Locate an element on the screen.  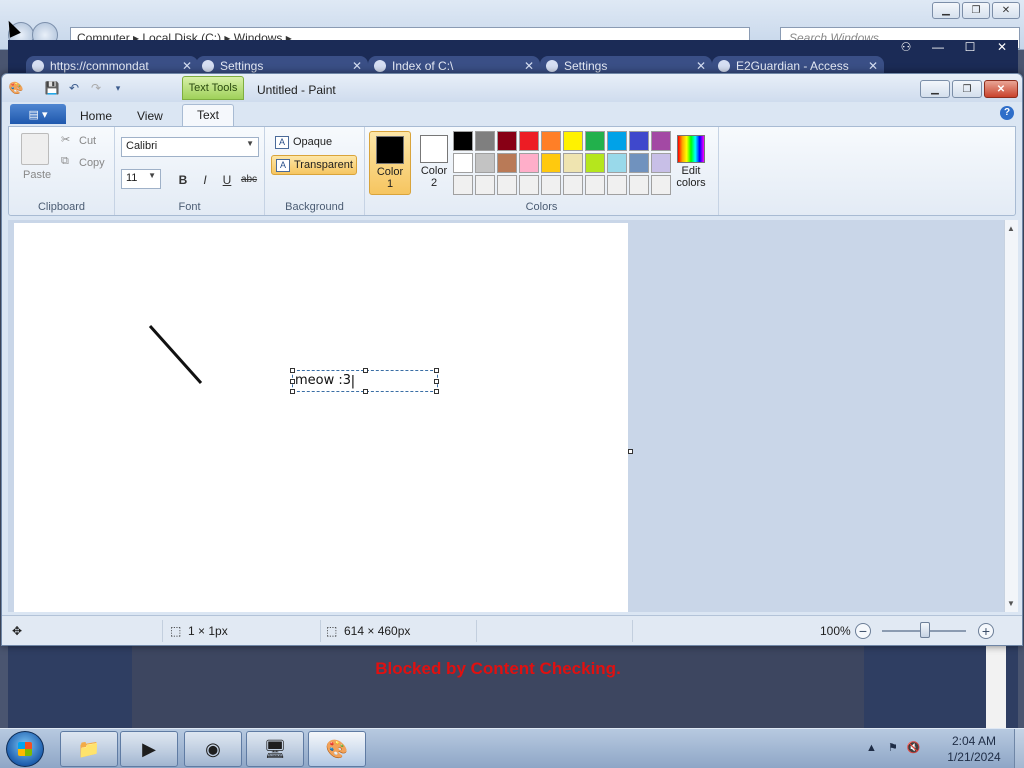
scroll-up-icon: ▲ is located at coordinates (1011, 228).